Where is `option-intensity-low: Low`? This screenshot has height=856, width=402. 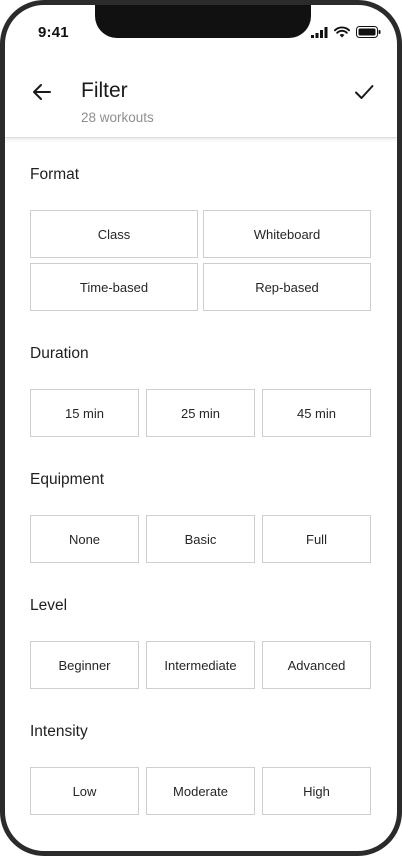
option-intensity-low: Low is located at coordinates (84, 791).